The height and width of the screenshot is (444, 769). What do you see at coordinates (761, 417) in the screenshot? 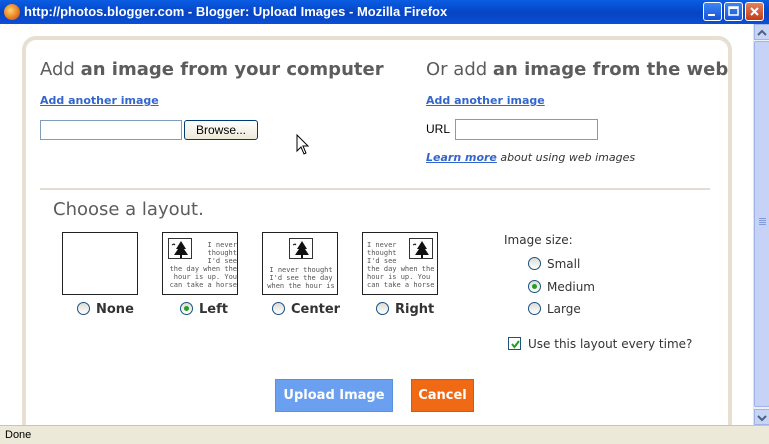
I see `scroll-down-button` at bounding box center [761, 417].